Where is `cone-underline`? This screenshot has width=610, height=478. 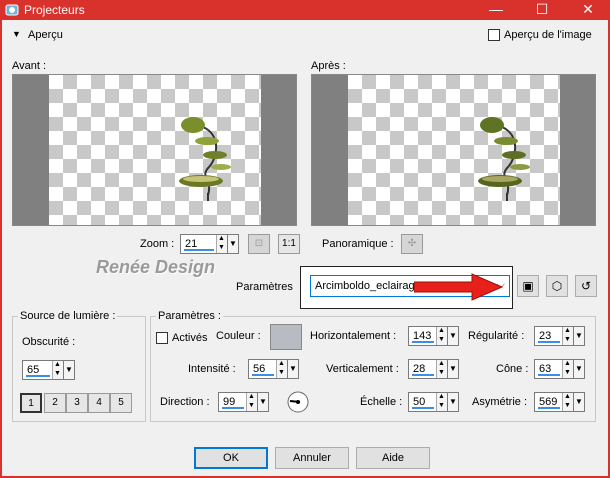 cone-underline is located at coordinates (549, 375).